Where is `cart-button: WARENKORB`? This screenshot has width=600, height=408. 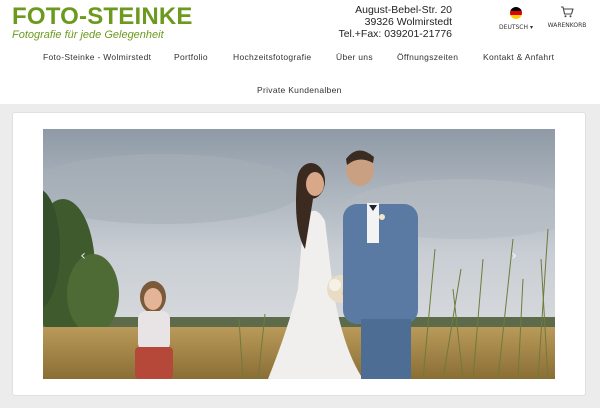
cart-button: WARENKORB is located at coordinates (567, 17).